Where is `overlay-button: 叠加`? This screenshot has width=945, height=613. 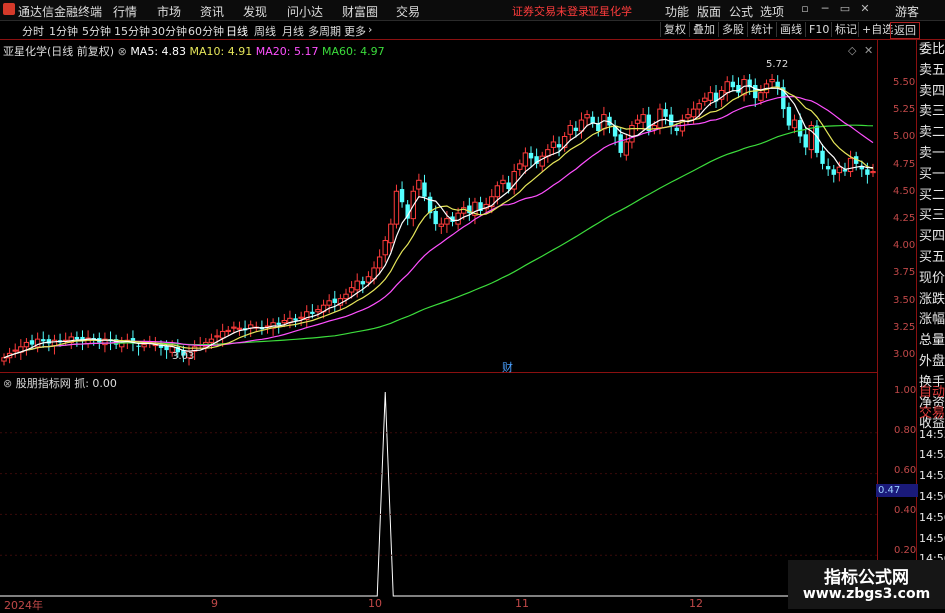 overlay-button: 叠加 is located at coordinates (703, 29).